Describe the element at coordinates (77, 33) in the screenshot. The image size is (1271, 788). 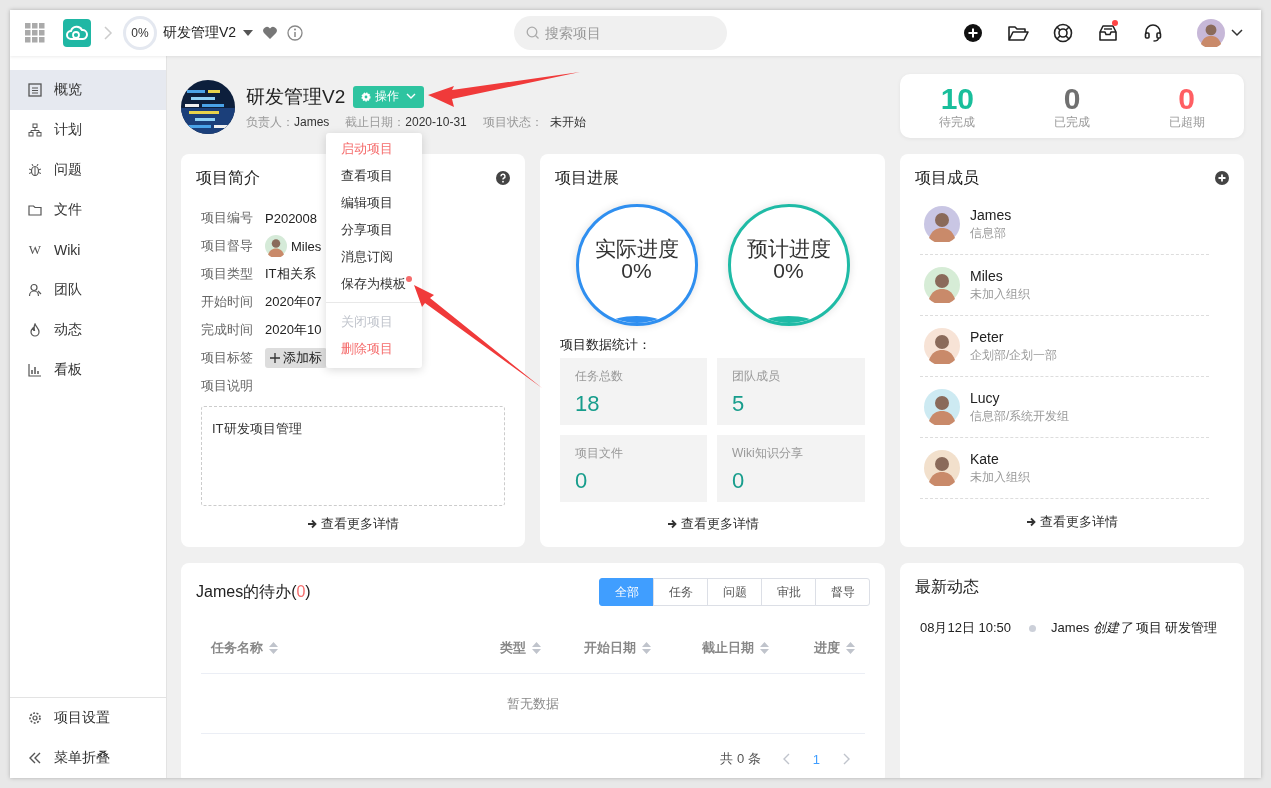
I see `cloud-logo-icon` at that location.